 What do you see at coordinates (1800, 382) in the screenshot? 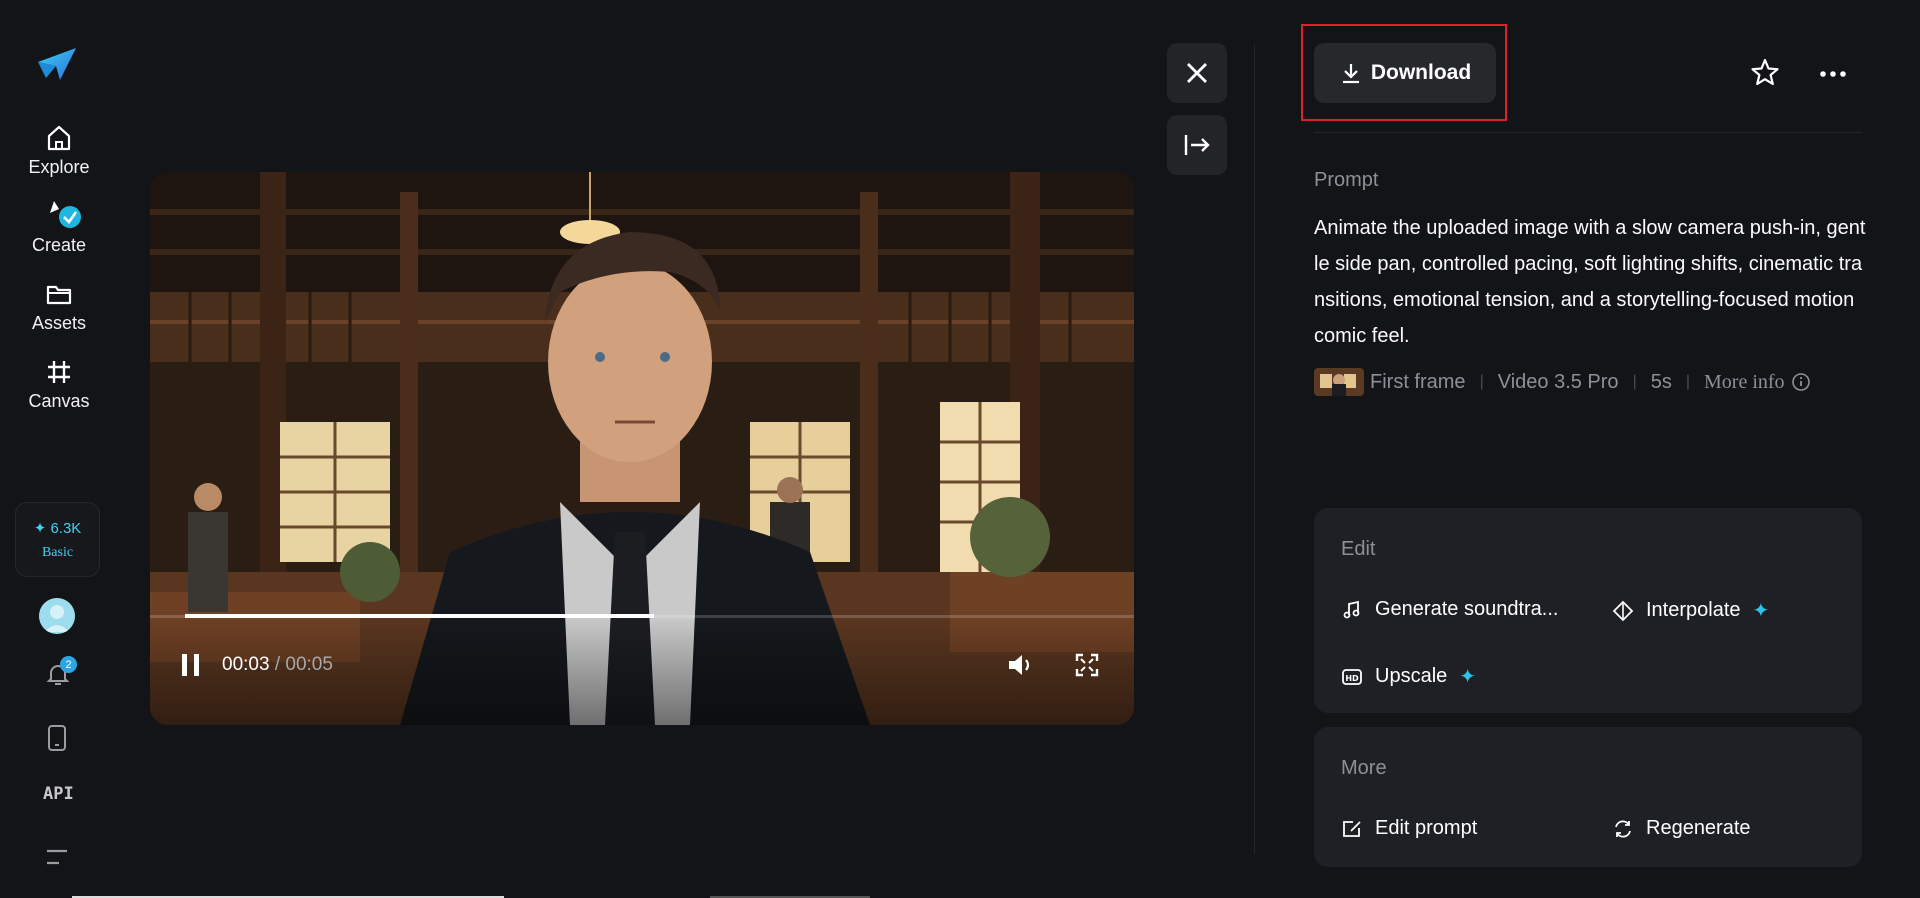
I see `info-icon` at bounding box center [1800, 382].